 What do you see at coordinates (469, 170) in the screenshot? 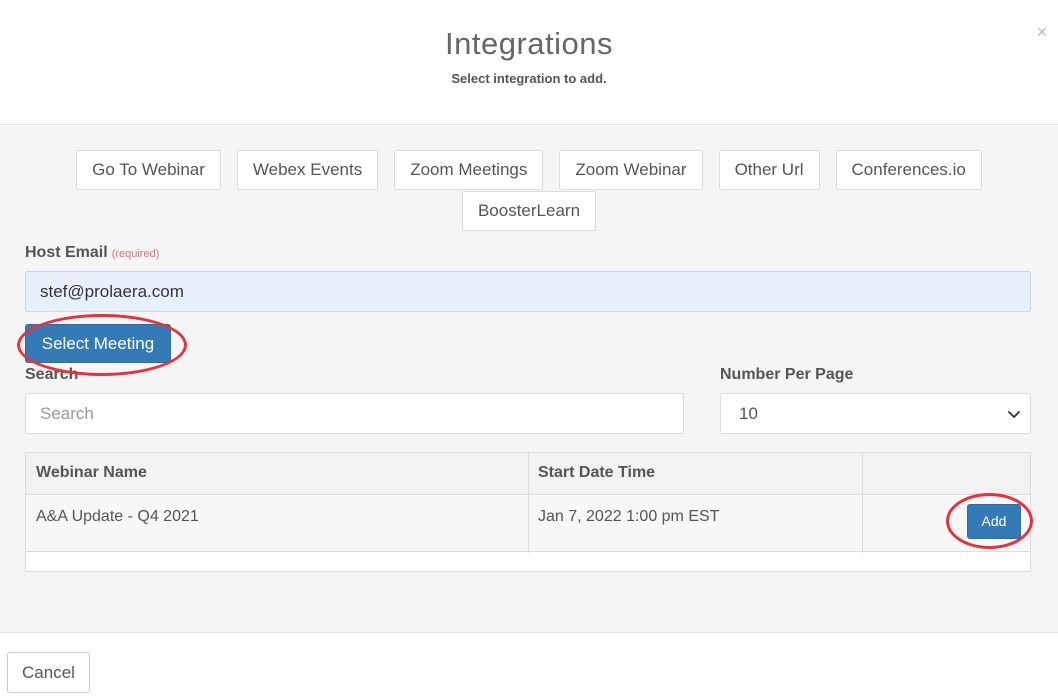
I see `integration-zoom-meetings: Zoom Meetings` at bounding box center [469, 170].